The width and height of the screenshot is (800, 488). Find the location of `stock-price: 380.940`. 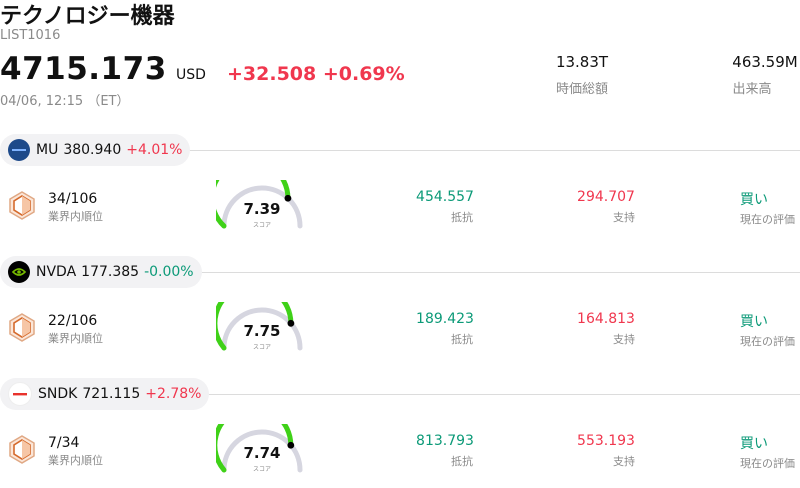

stock-price: 380.940 is located at coordinates (92, 150).